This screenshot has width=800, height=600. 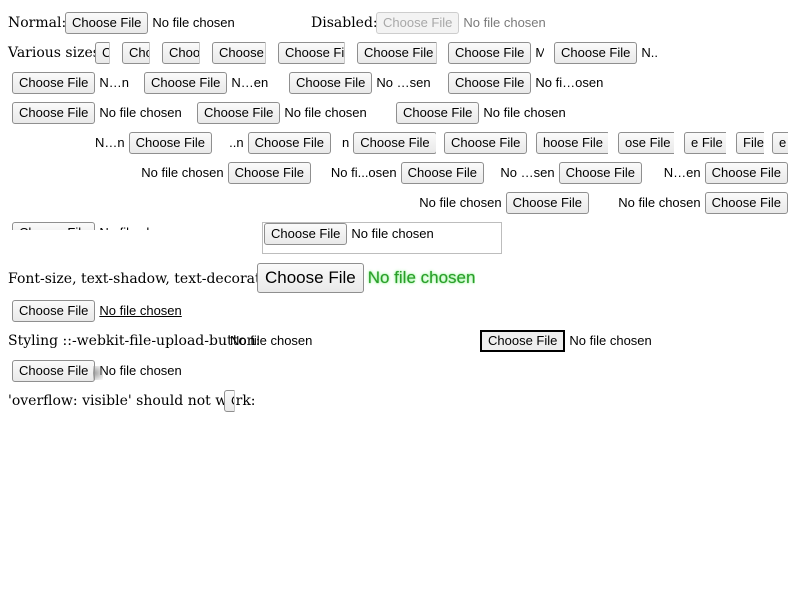 I want to click on file-input-disabled: Choose File No file chosen, so click(x=461, y=23).